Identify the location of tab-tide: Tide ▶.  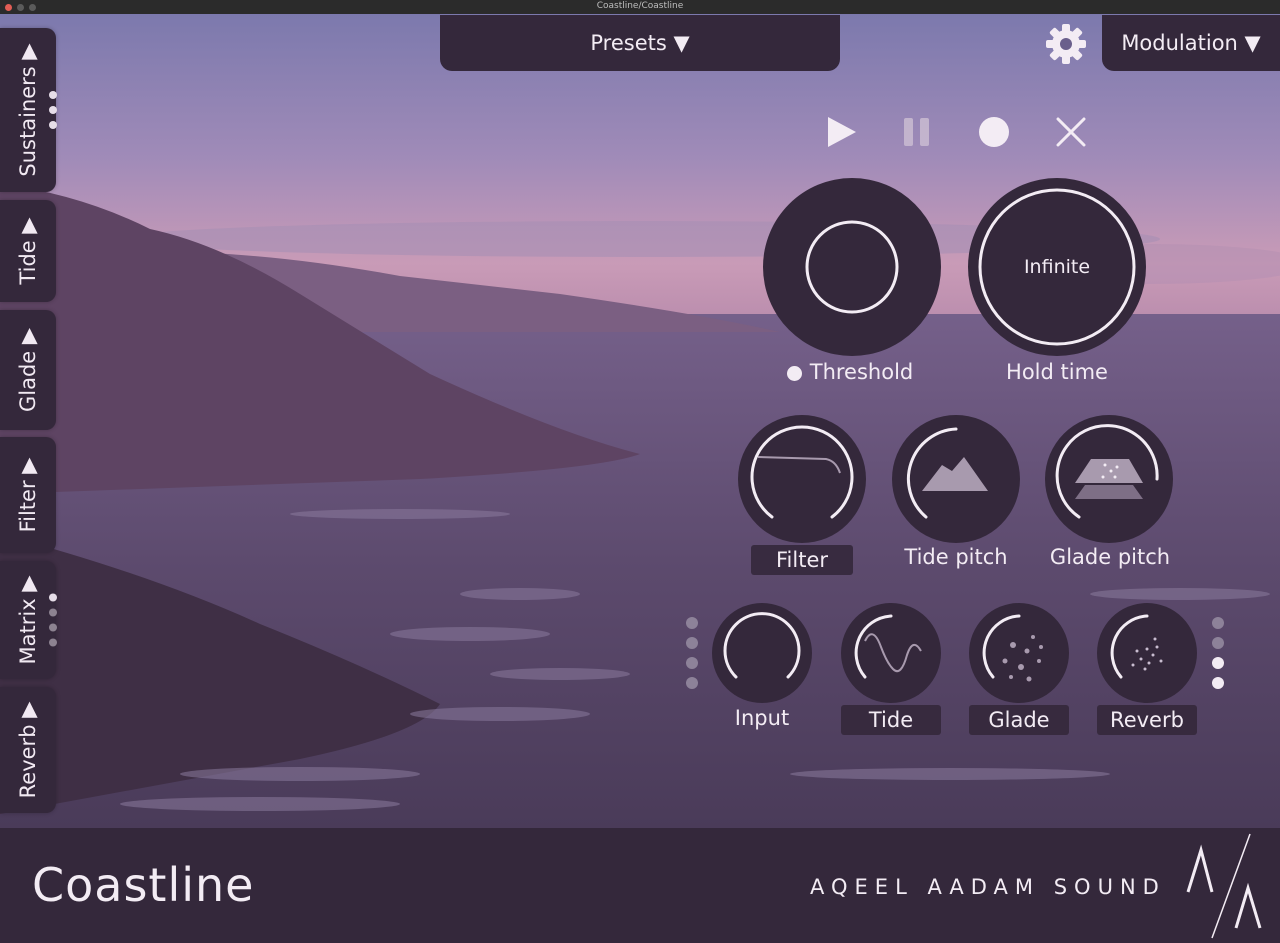
(28, 251).